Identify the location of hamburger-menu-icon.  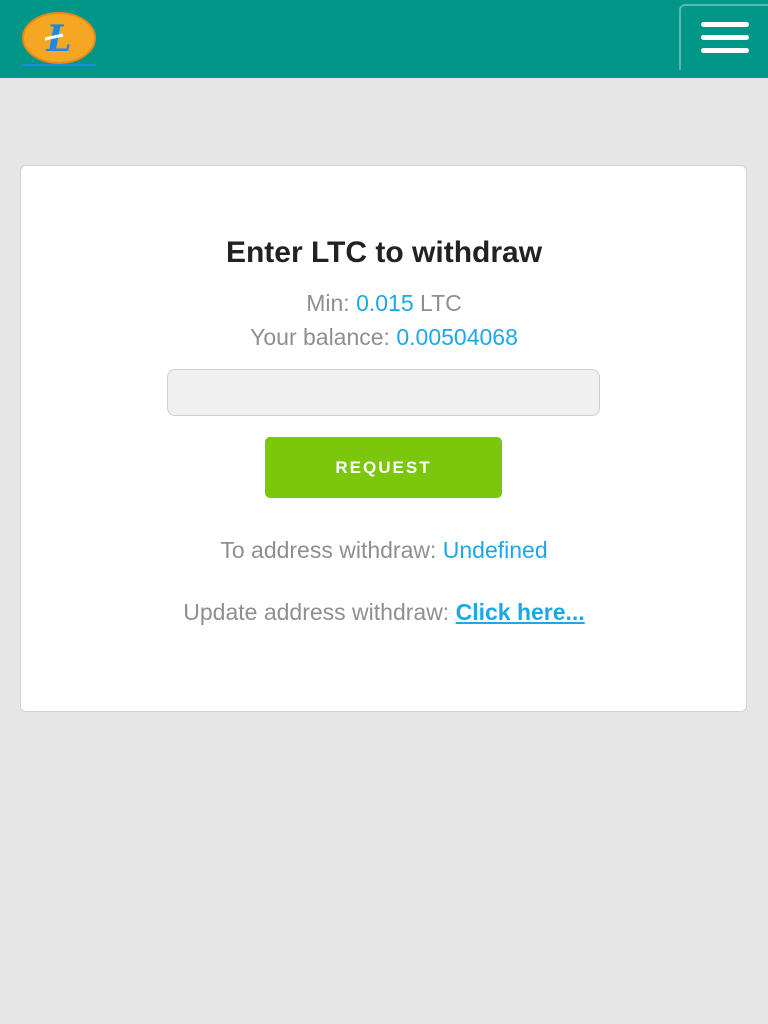
(723, 37).